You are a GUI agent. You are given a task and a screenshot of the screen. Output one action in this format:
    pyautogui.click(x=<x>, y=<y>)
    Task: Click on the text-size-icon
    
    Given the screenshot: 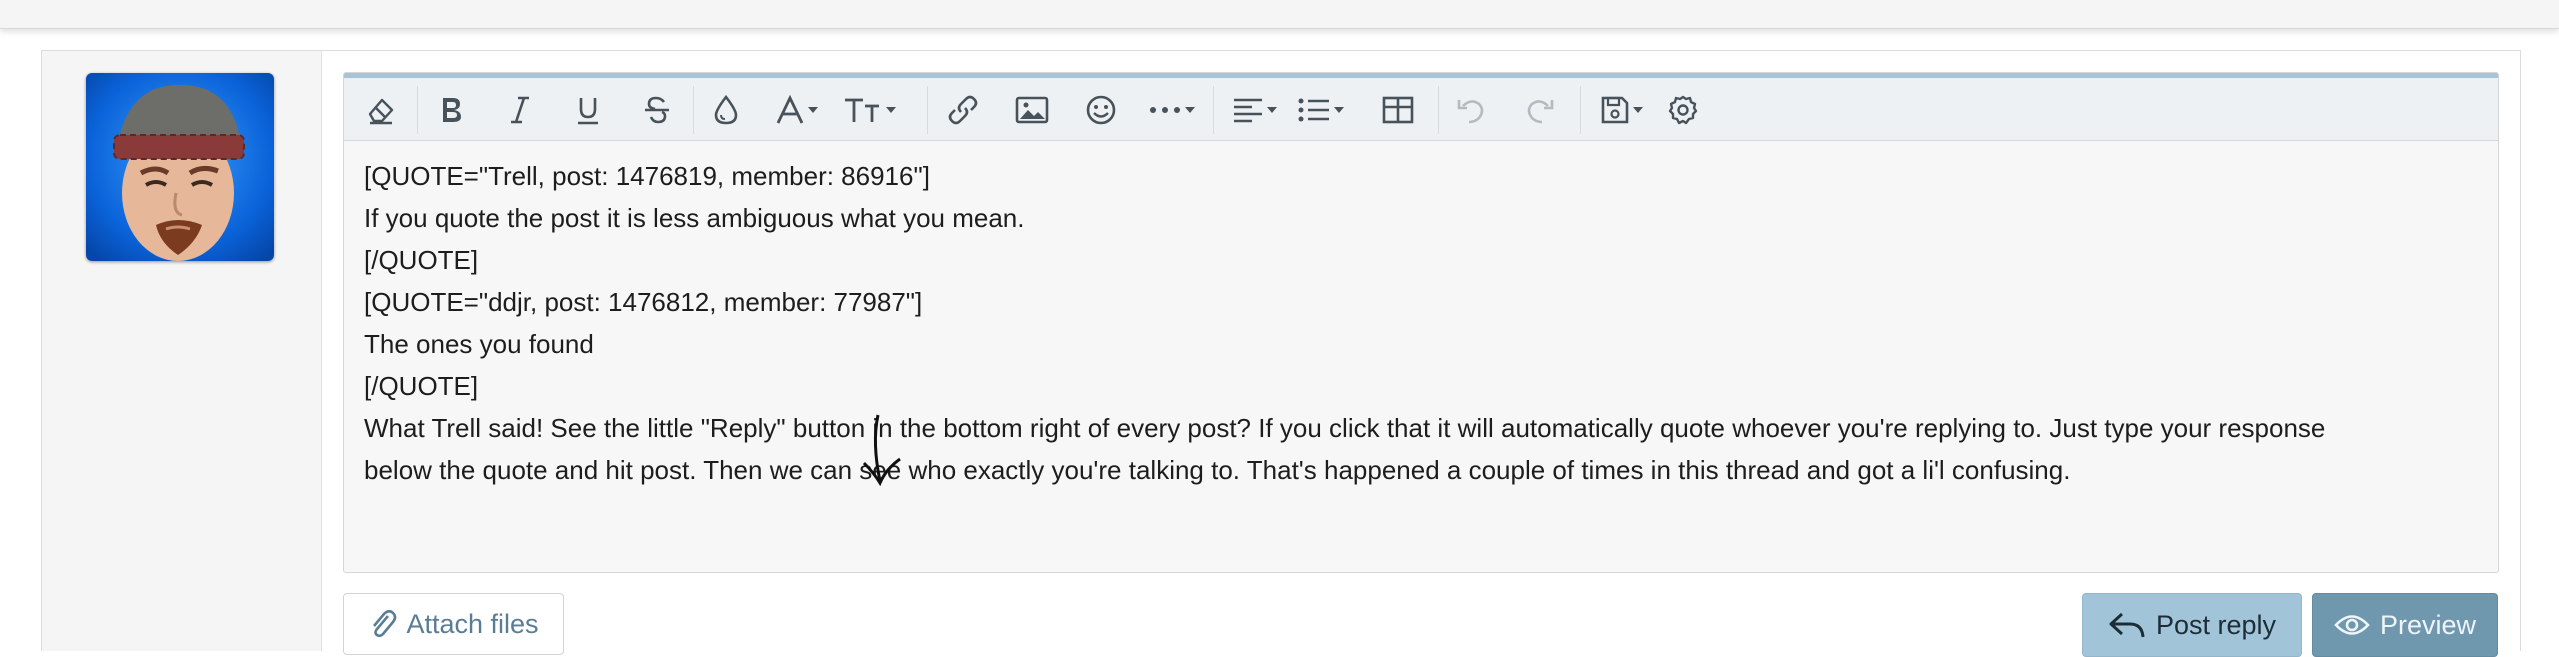 What is the action you would take?
    pyautogui.click(x=869, y=109)
    